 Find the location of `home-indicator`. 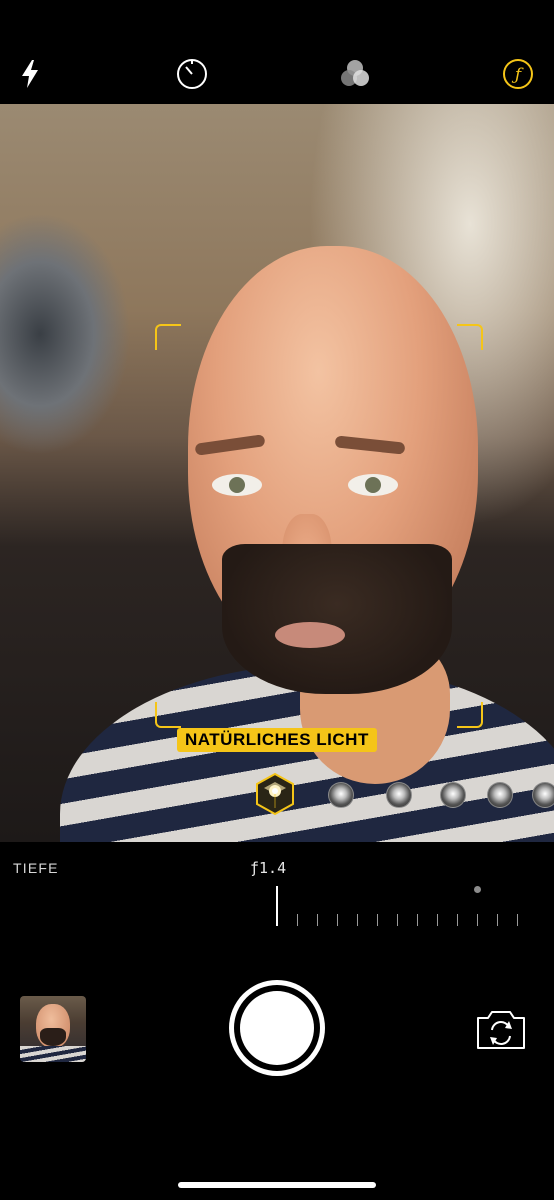

home-indicator is located at coordinates (277, 1185).